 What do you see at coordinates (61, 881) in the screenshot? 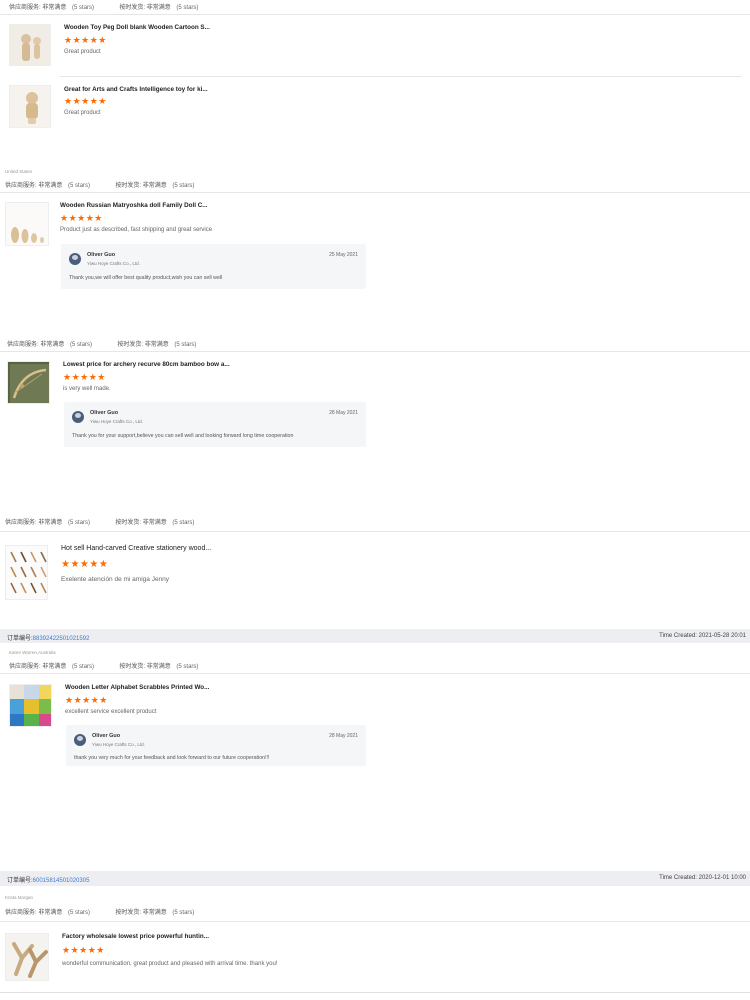
I see `order-number-link: 60015814501020305` at bounding box center [61, 881].